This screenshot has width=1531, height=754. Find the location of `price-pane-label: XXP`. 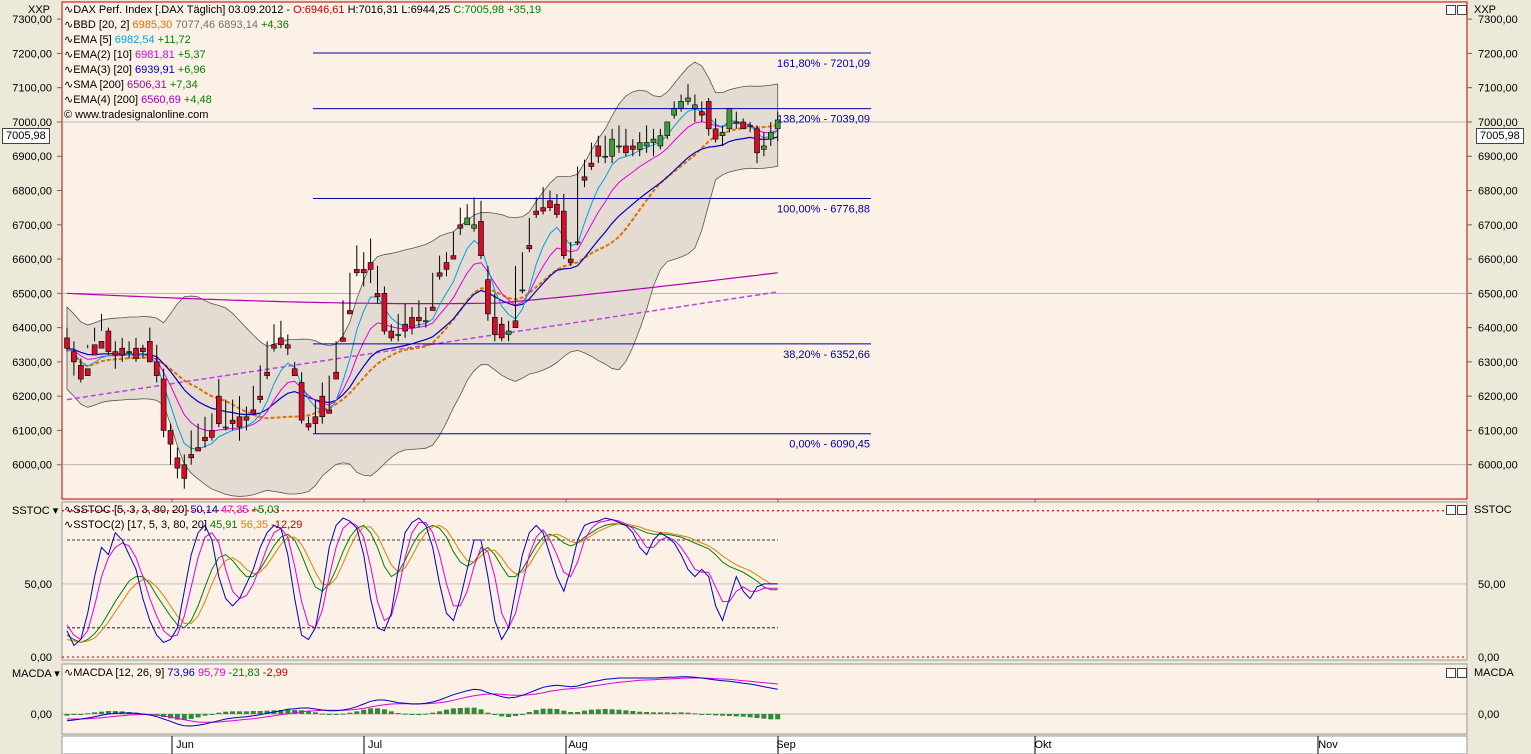

price-pane-label: XXP is located at coordinates (39, 10).